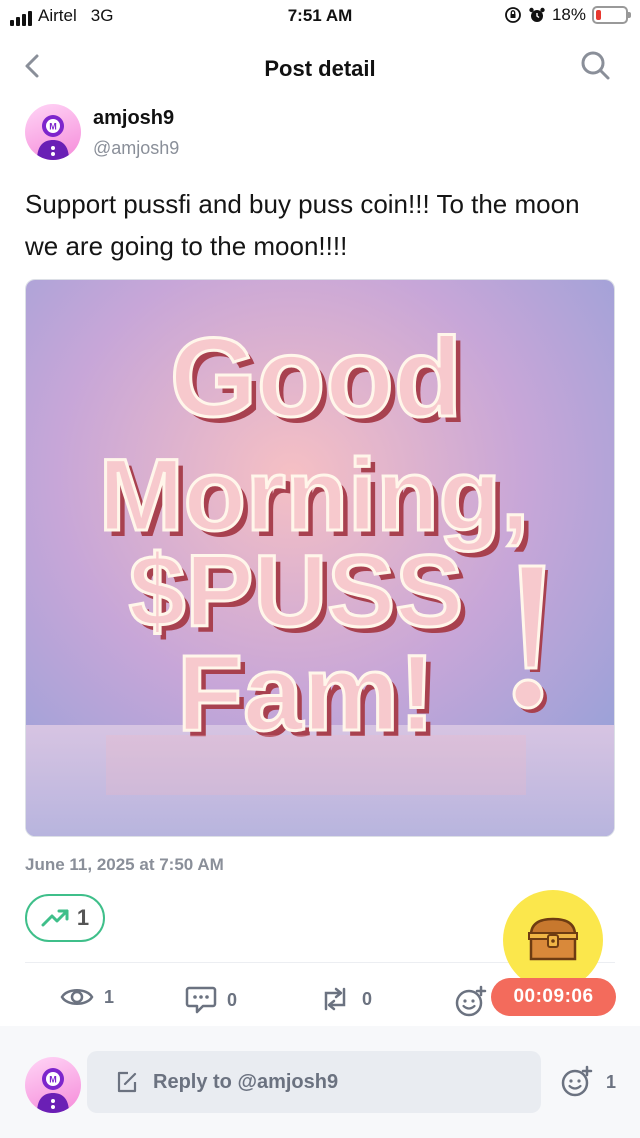  Describe the element at coordinates (595, 65) in the screenshot. I see `search-icon` at that location.